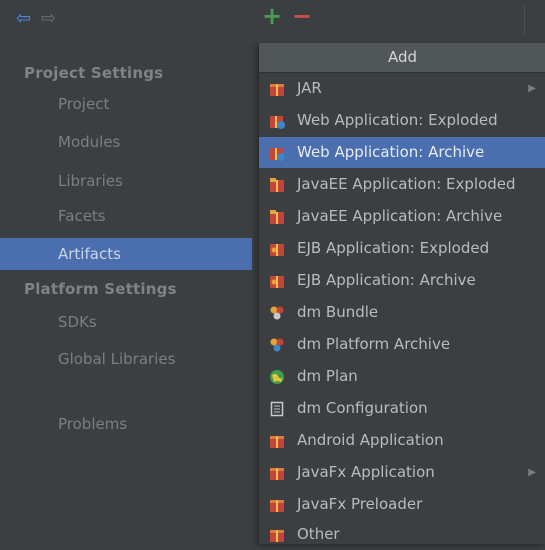 The image size is (545, 550). What do you see at coordinates (126, 181) in the screenshot?
I see `sidebar-item-libraries: Libraries` at bounding box center [126, 181].